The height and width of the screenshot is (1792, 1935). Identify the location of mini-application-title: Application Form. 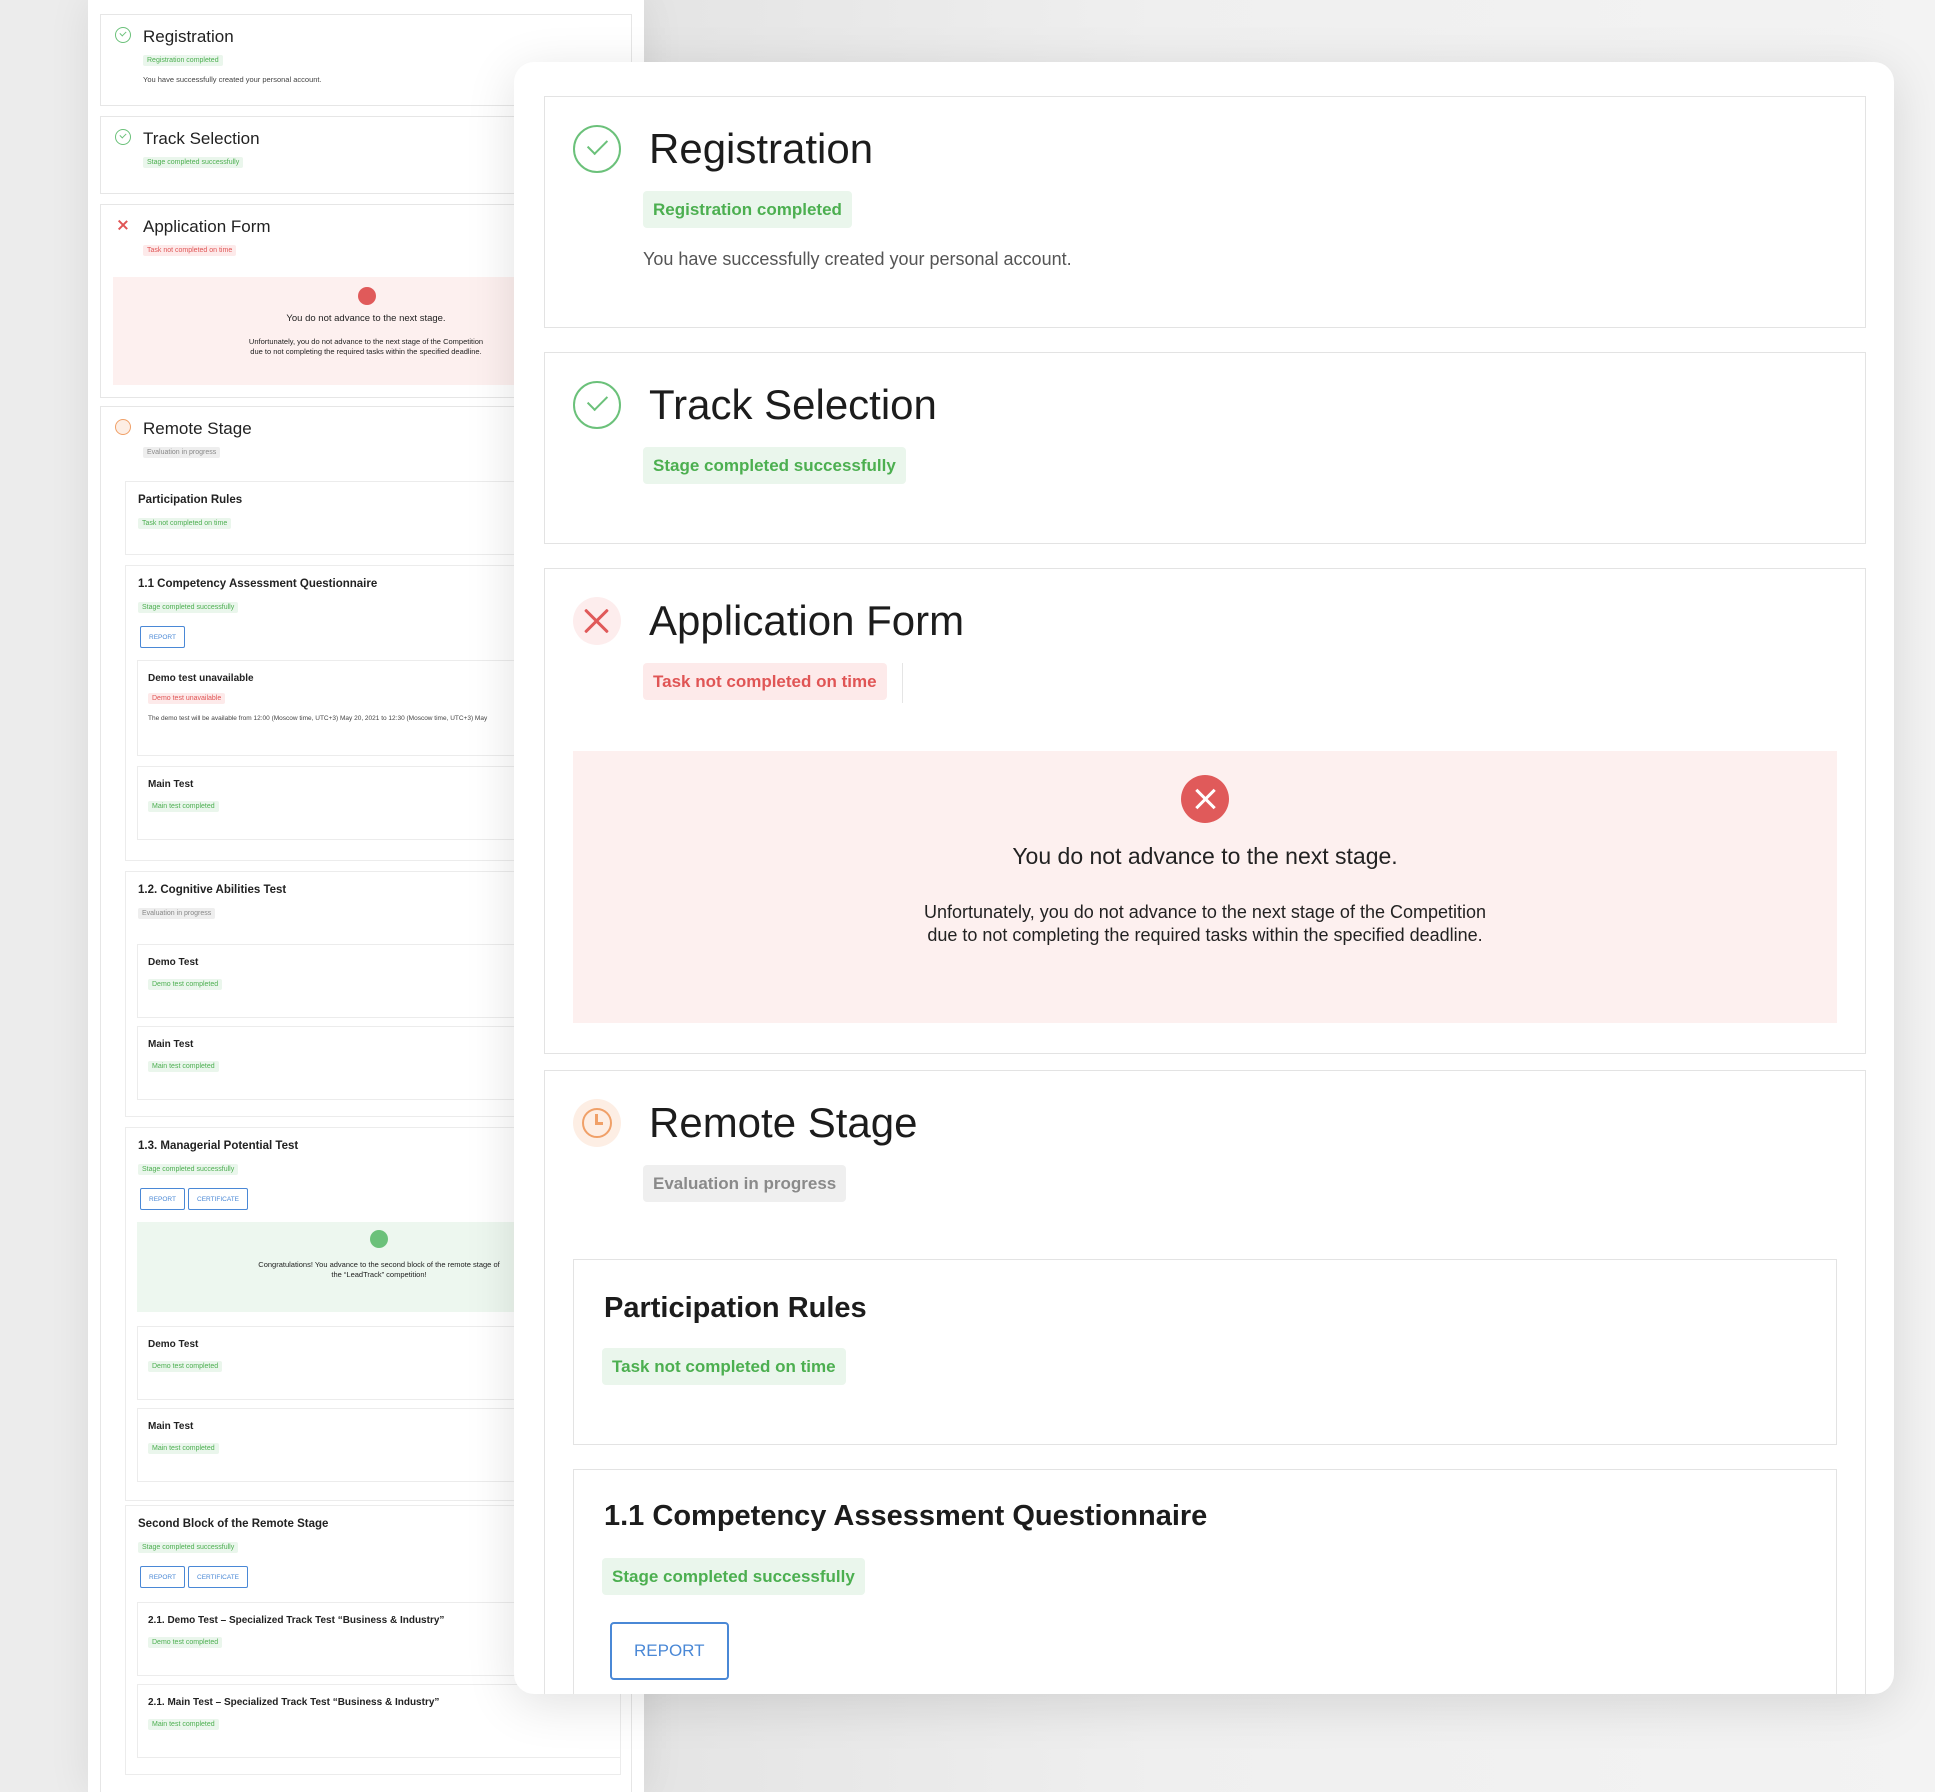
(207, 226).